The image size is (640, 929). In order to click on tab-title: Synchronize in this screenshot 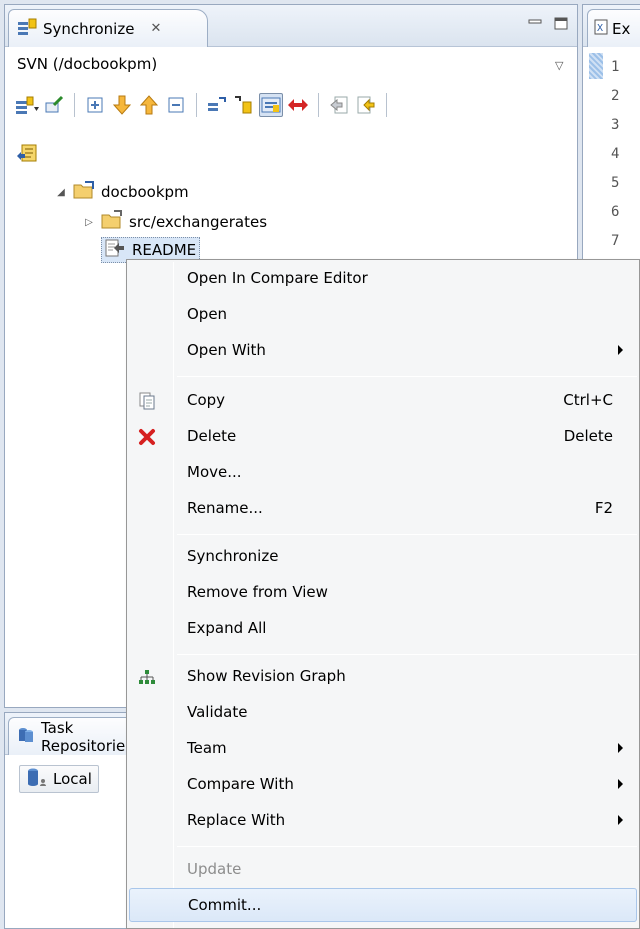, I will do `click(89, 28)`.